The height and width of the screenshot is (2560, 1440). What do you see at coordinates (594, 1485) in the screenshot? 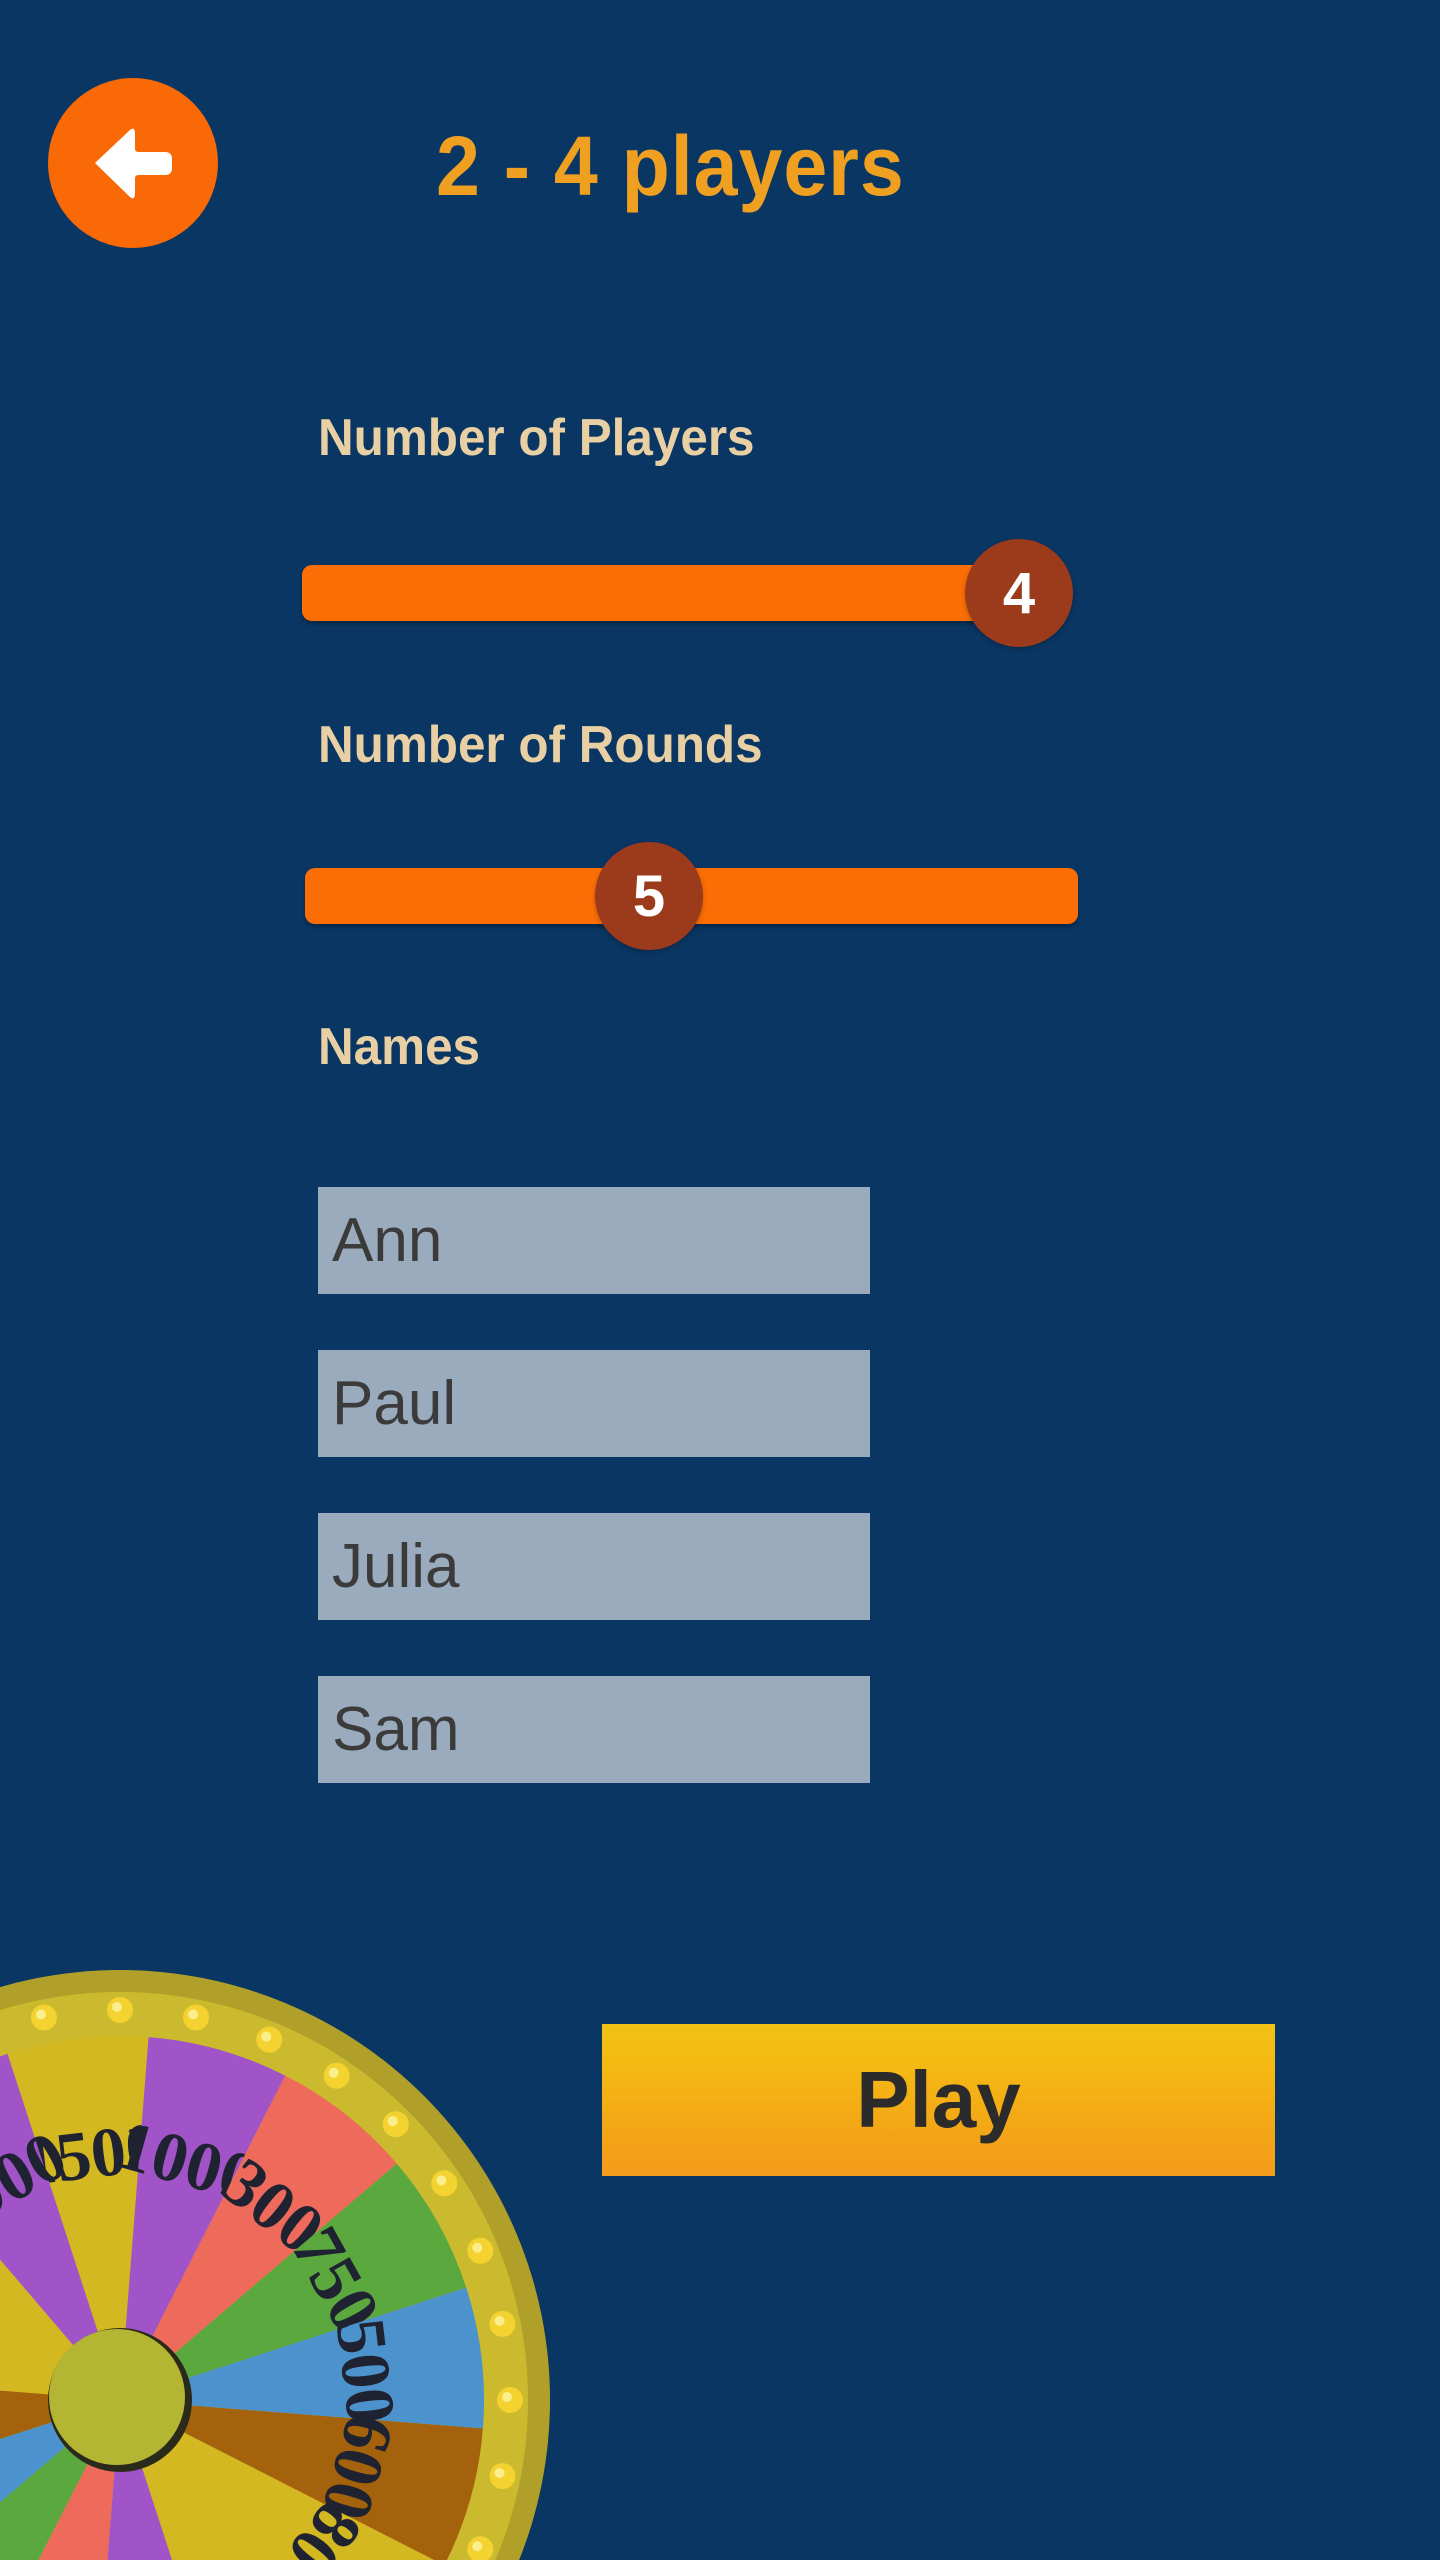
I see `names-list` at bounding box center [594, 1485].